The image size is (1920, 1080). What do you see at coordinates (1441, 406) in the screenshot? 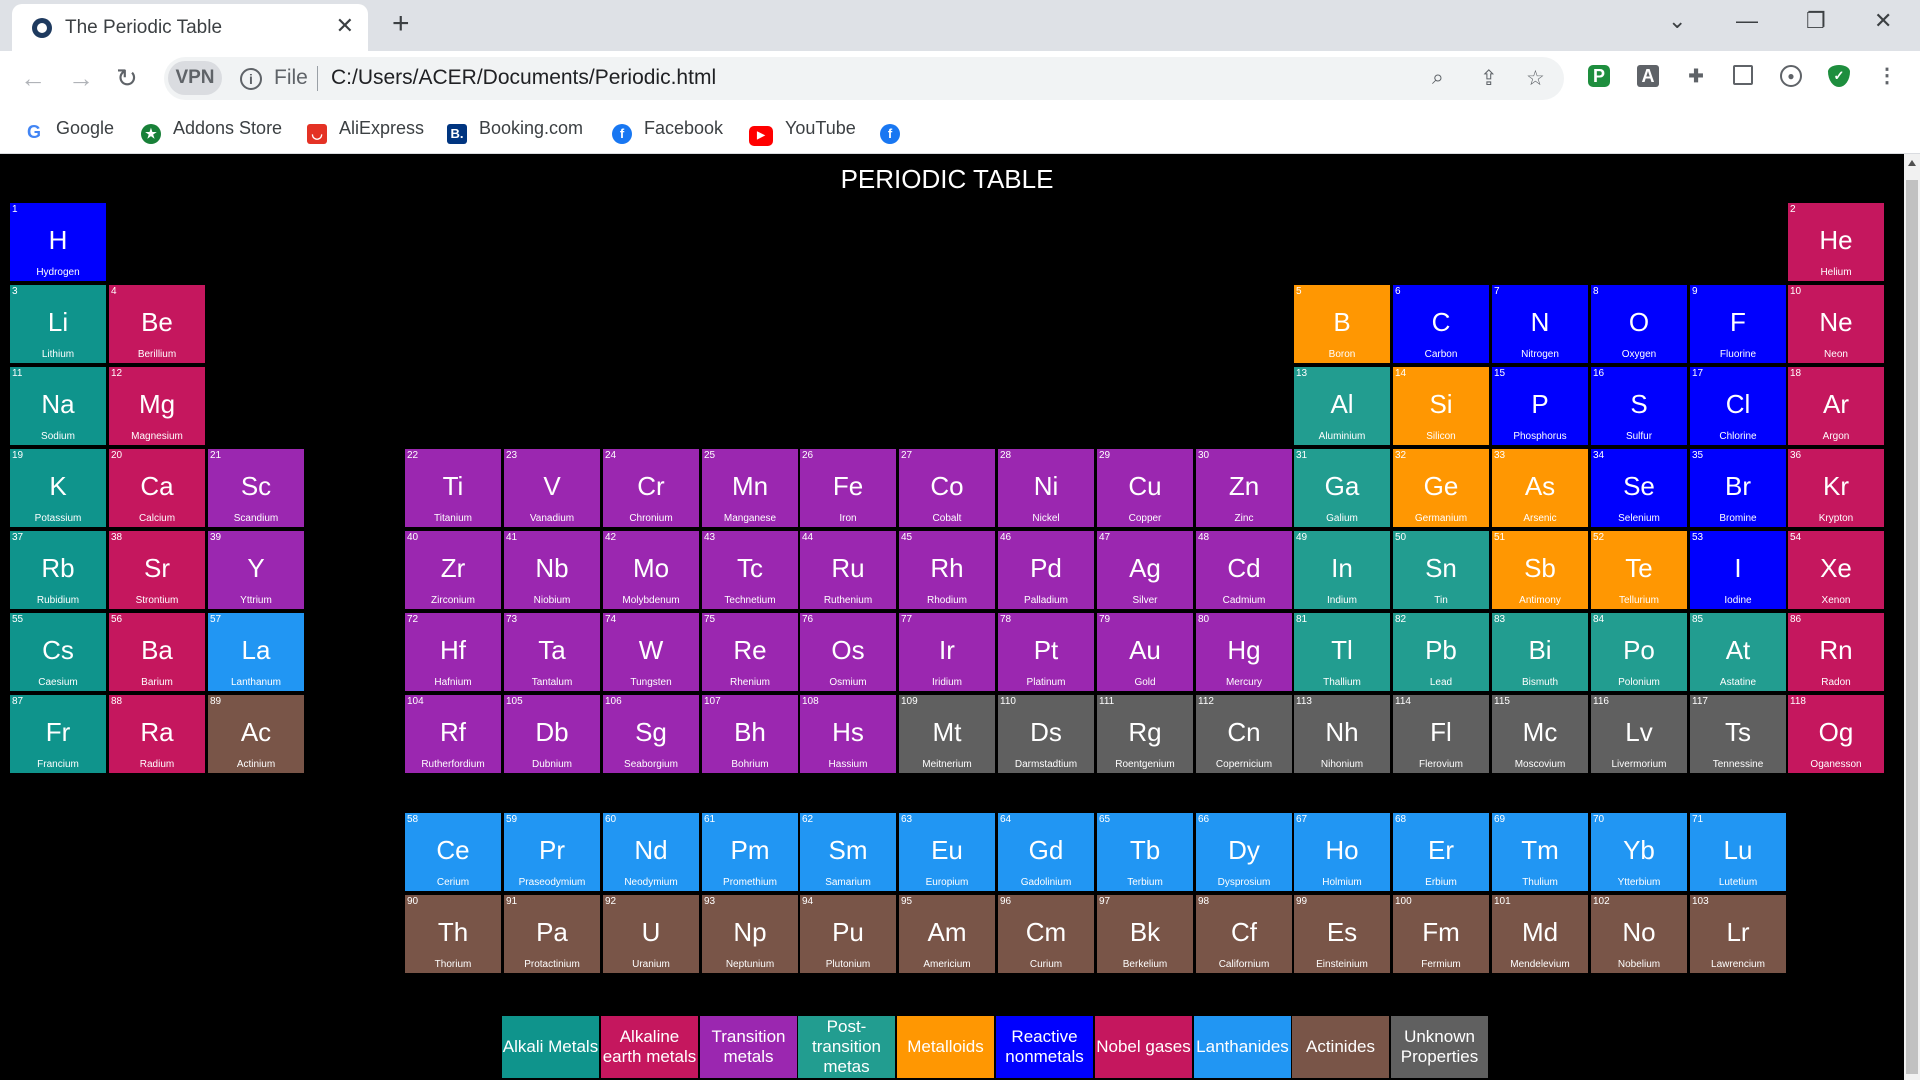
I see `element-tile-si: 14 Si Silicon` at bounding box center [1441, 406].